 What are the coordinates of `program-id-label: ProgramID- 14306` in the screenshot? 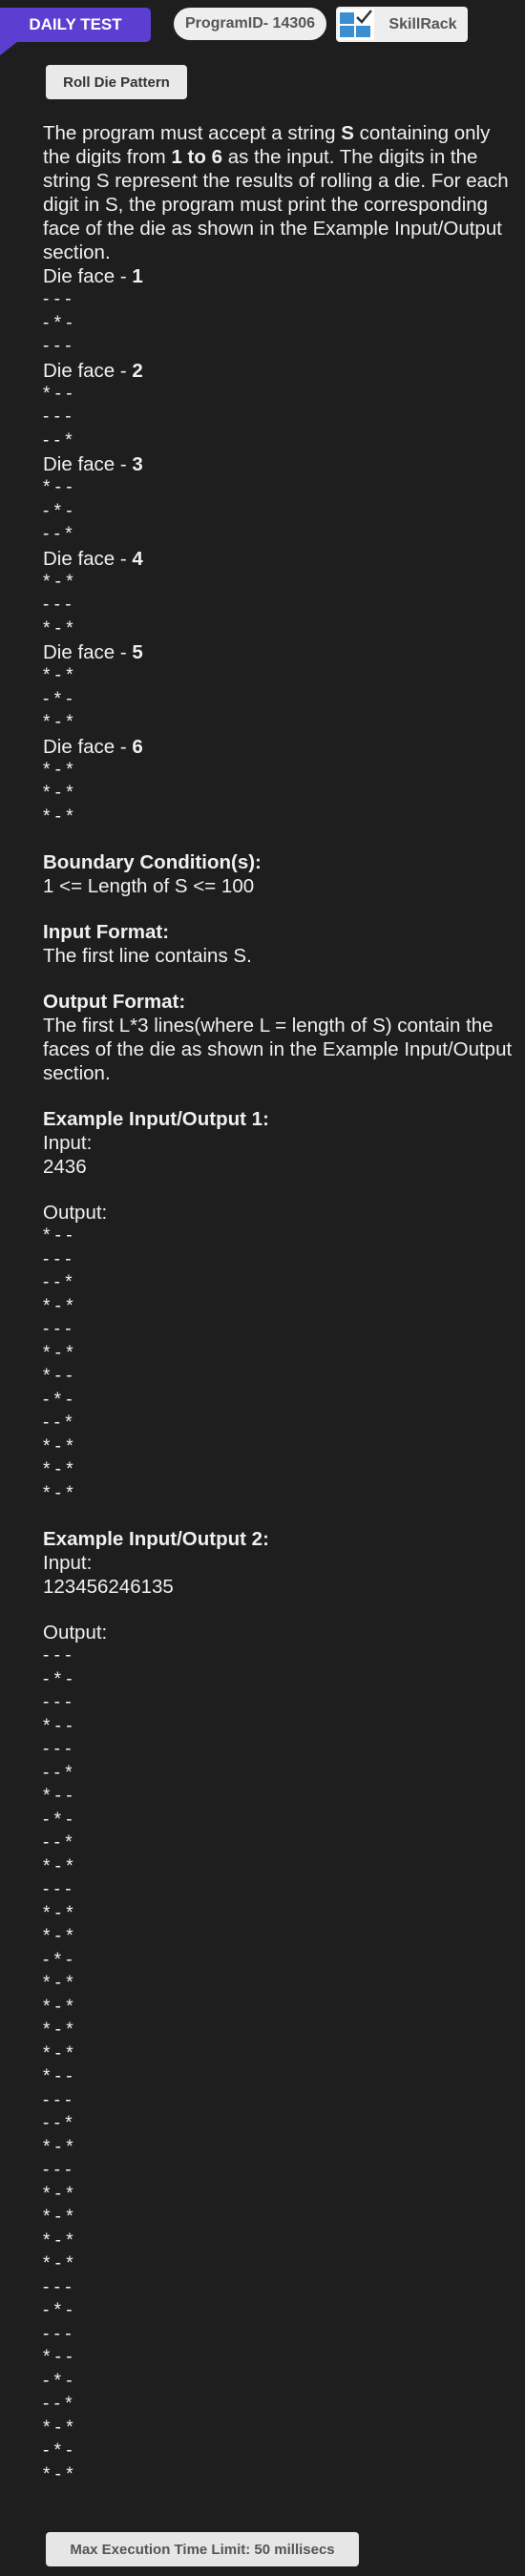 It's located at (250, 23).